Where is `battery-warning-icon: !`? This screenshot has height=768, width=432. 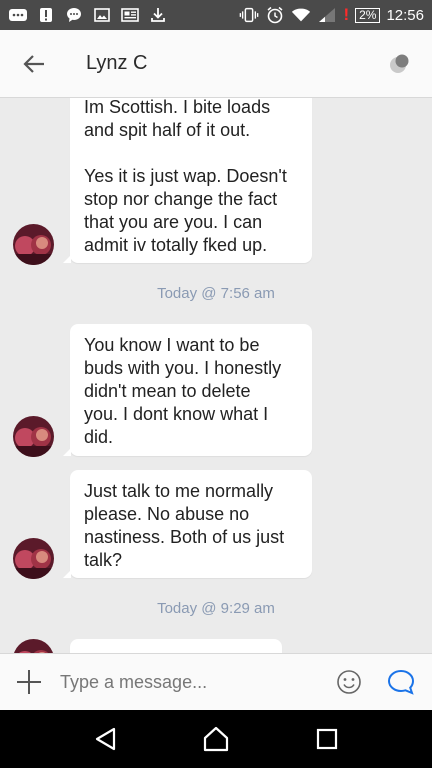 battery-warning-icon: ! is located at coordinates (346, 14).